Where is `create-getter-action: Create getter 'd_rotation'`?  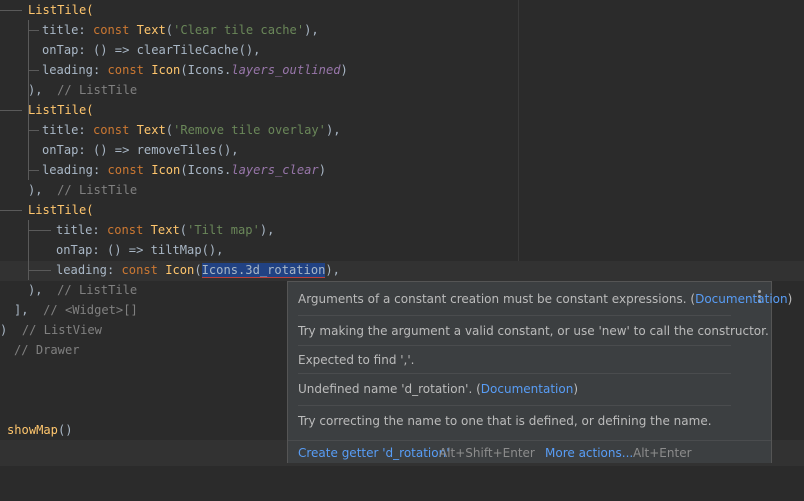
create-getter-action: Create getter 'd_rotation' is located at coordinates (374, 453).